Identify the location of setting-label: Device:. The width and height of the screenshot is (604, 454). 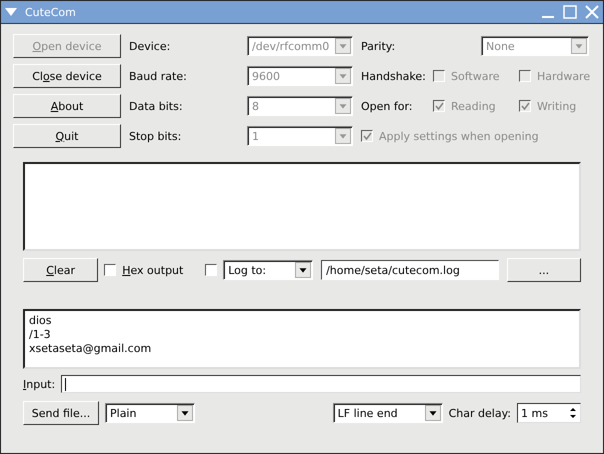
(150, 46).